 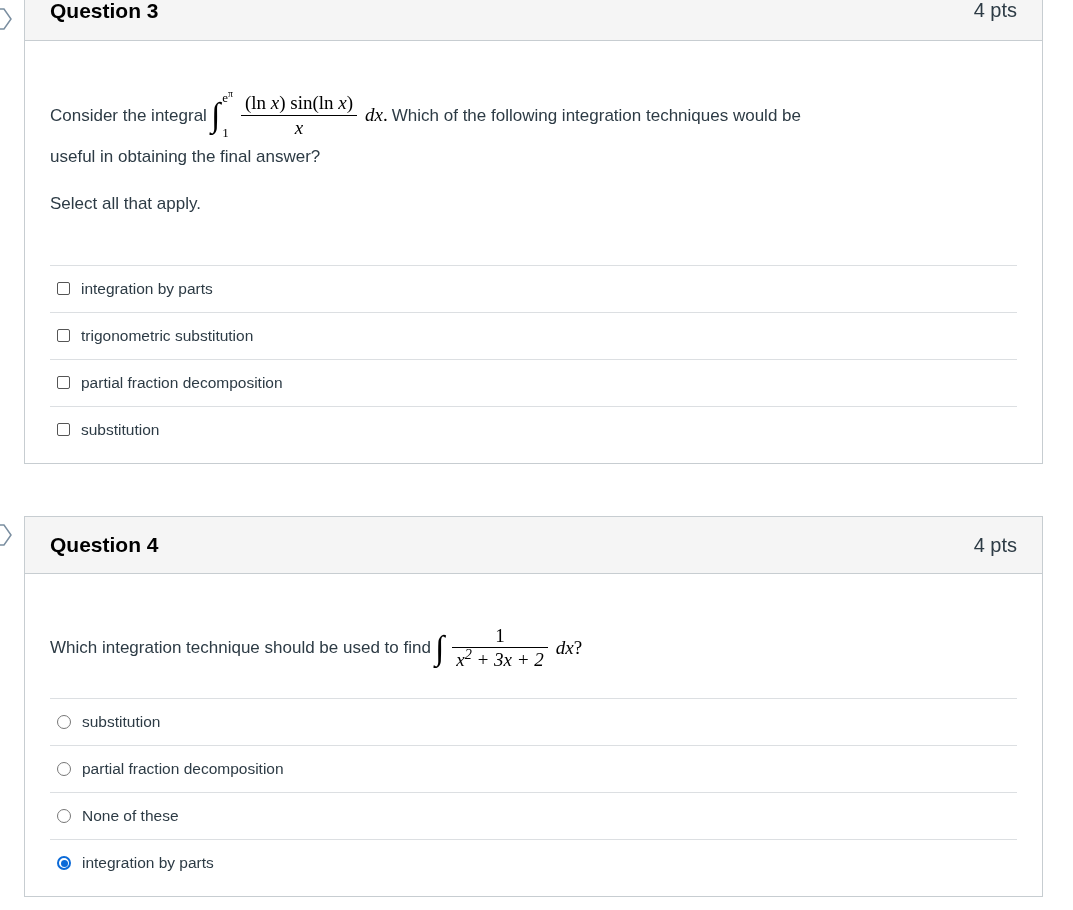 What do you see at coordinates (533, 815) in the screenshot?
I see `answer-option: None of these` at bounding box center [533, 815].